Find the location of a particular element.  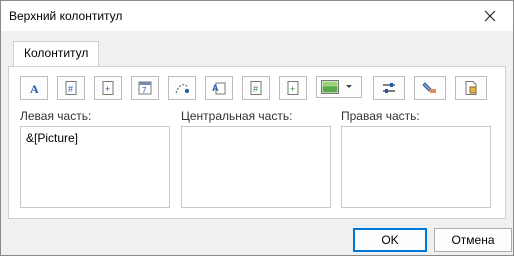

ok-button: OK is located at coordinates (390, 240).